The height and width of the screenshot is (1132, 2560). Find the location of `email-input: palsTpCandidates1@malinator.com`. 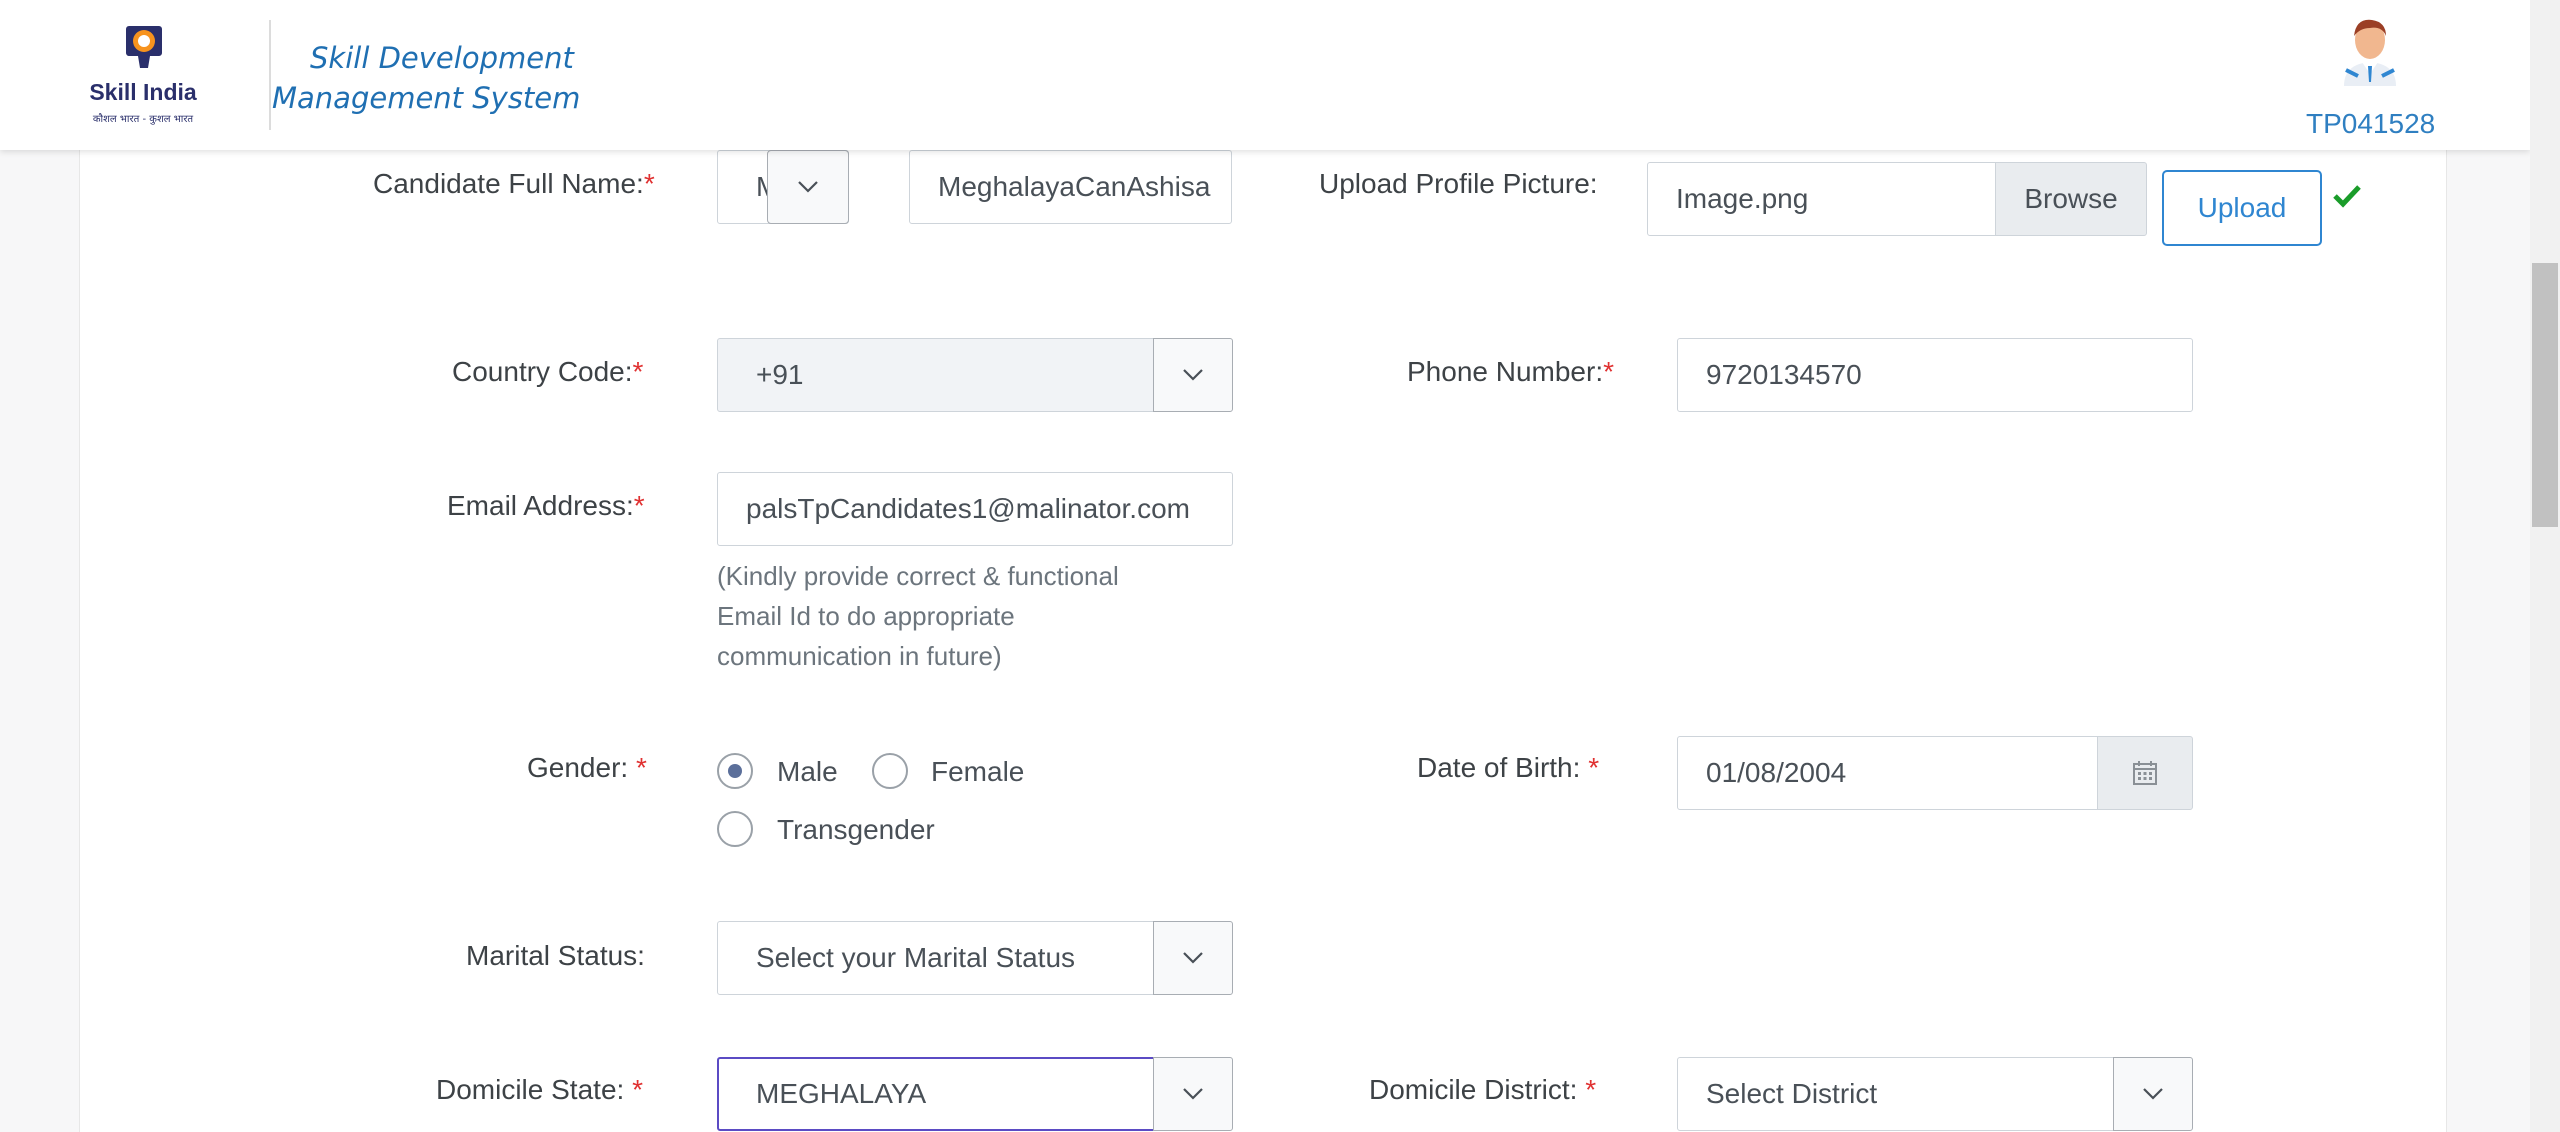

email-input: palsTpCandidates1@malinator.com is located at coordinates (975, 509).